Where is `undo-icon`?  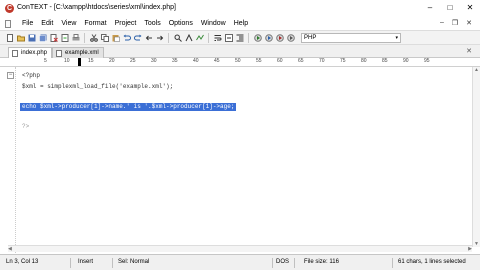
undo-icon is located at coordinates (127, 38).